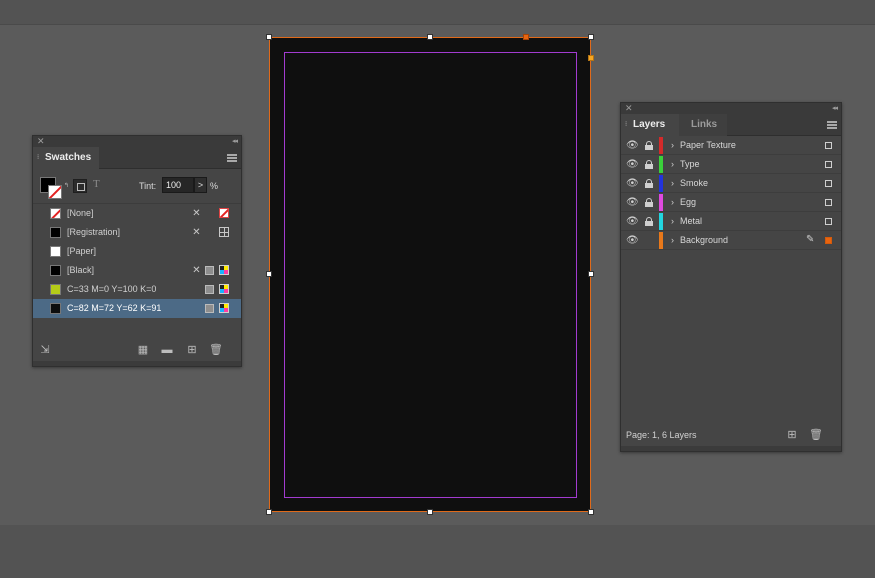 This screenshot has height=578, width=875. What do you see at coordinates (66, 185) in the screenshot?
I see `swap-icon: ↰` at bounding box center [66, 185].